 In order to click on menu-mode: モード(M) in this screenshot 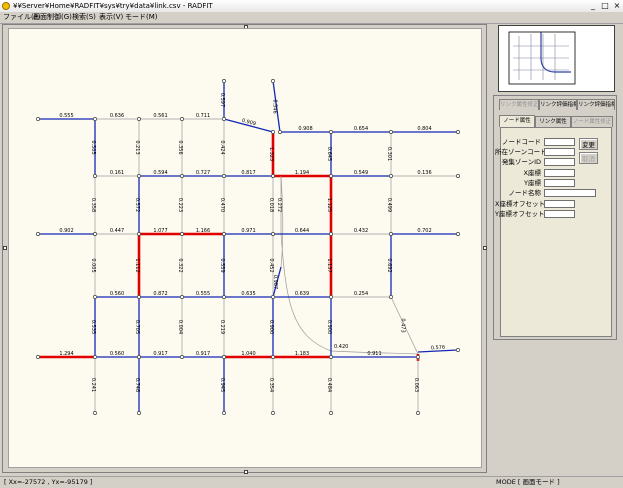, I will do `click(141, 17)`.